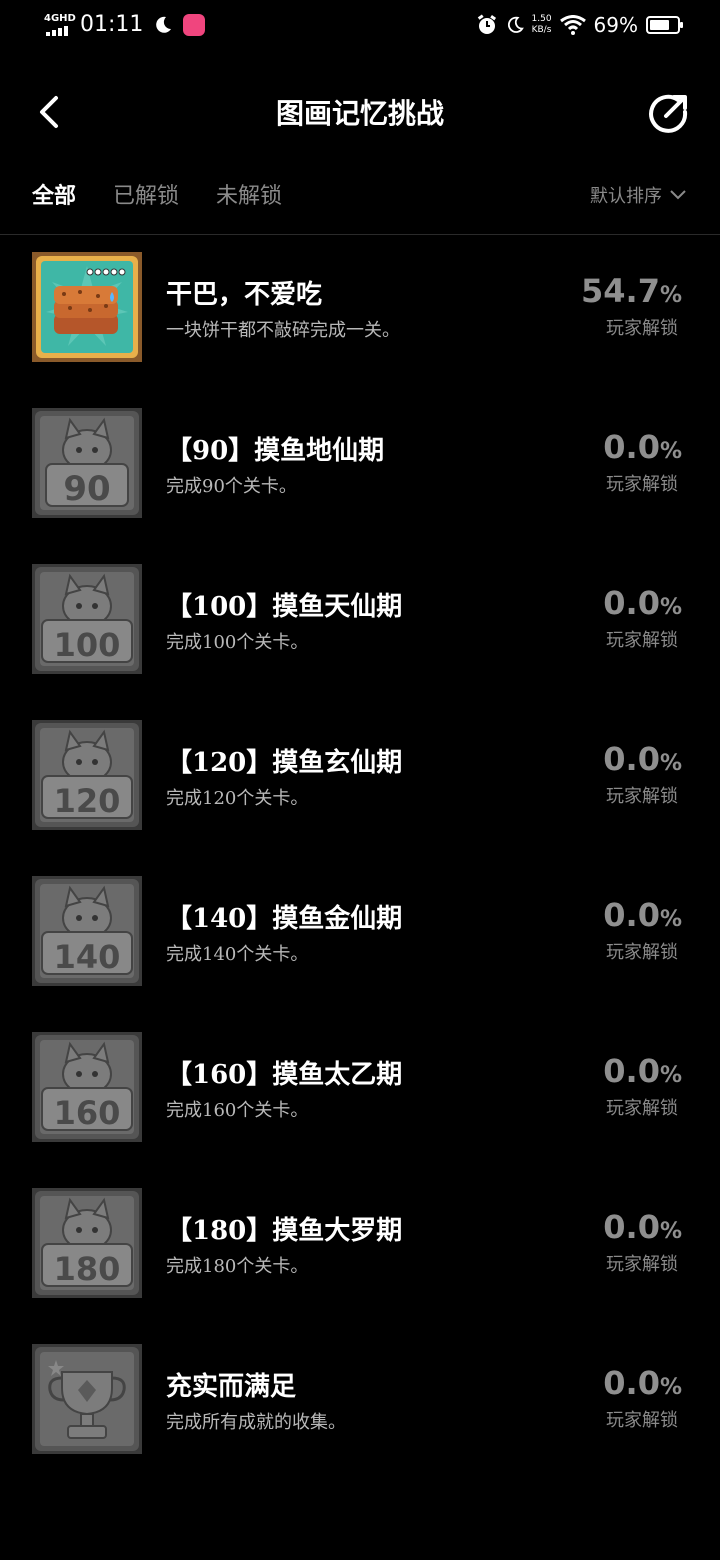  I want to click on network-speed: 1.50 KB/s, so click(542, 25).